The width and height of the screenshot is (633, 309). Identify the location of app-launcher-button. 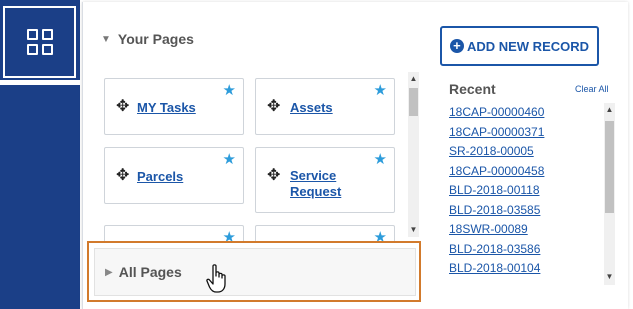
(39, 42).